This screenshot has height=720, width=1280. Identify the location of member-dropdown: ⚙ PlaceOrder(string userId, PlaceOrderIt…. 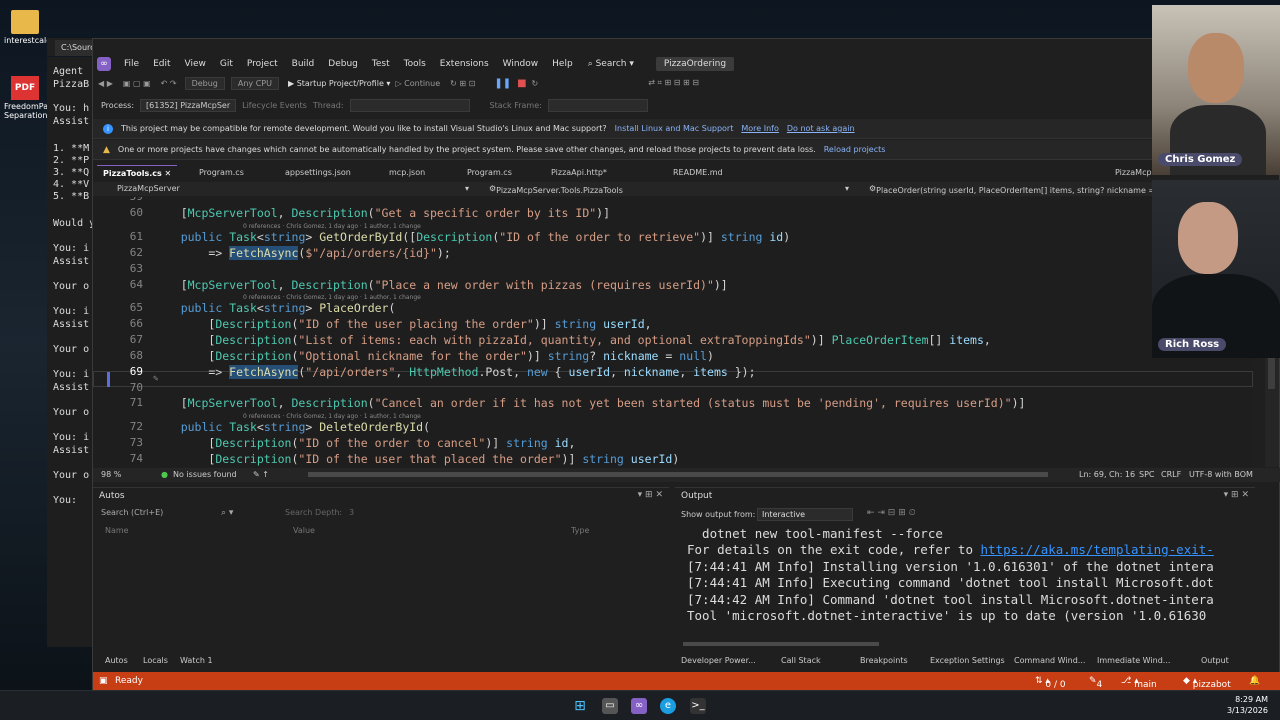
(1016, 189).